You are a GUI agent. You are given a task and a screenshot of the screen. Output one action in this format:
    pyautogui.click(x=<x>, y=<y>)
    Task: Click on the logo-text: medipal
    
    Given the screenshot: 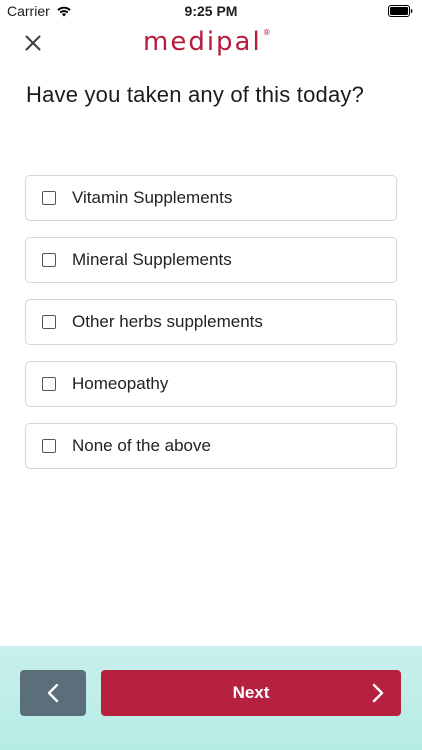 What is the action you would take?
    pyautogui.click(x=202, y=42)
    